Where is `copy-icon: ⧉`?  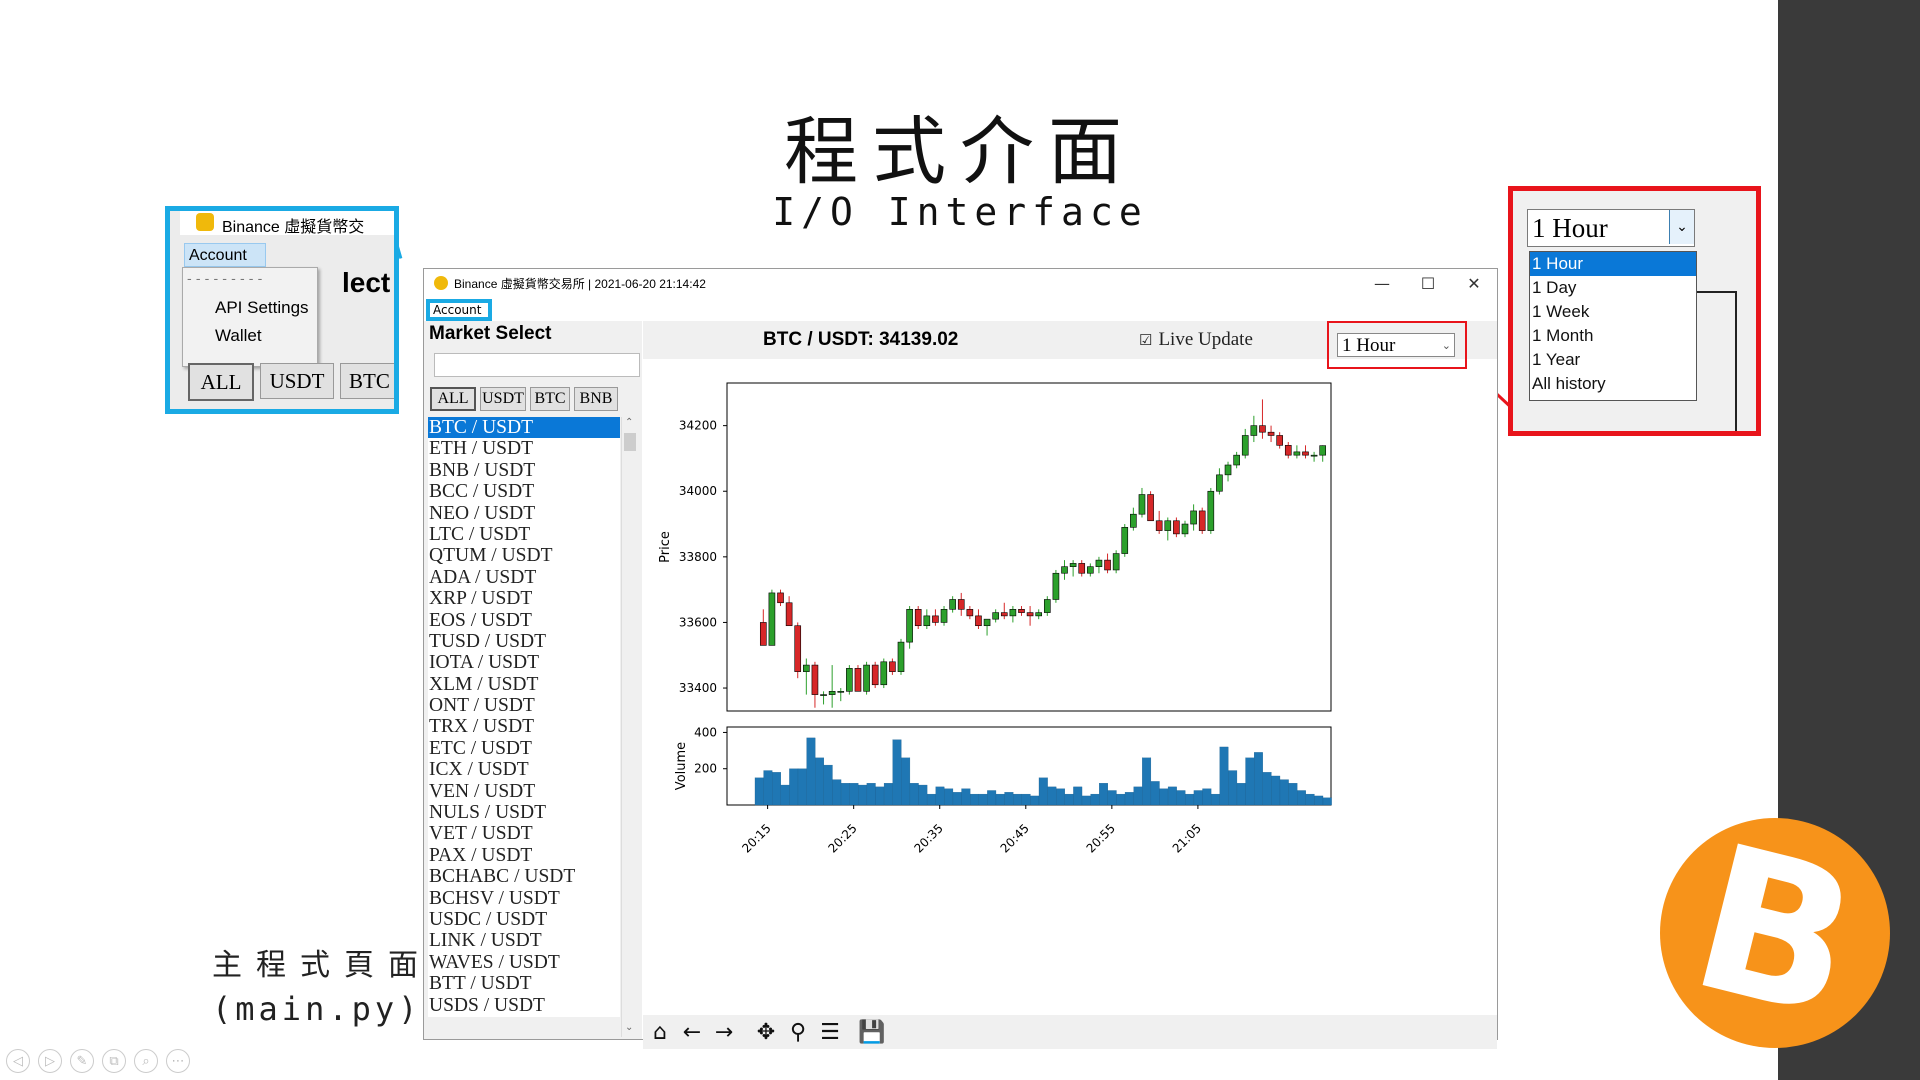
copy-icon: ⧉ is located at coordinates (114, 1061).